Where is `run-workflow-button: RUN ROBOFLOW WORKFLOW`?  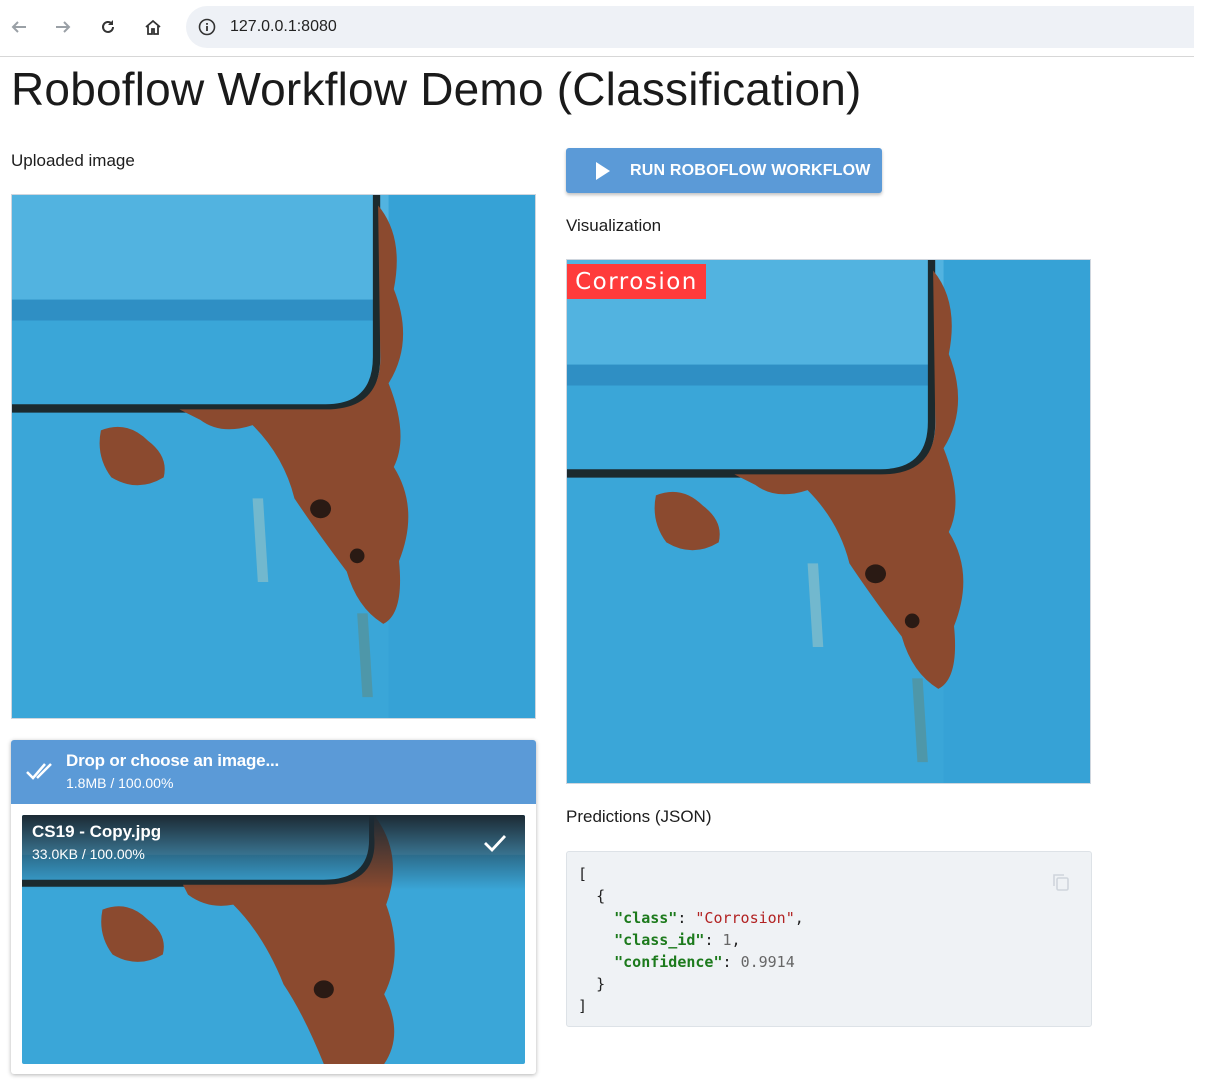 run-workflow-button: RUN ROBOFLOW WORKFLOW is located at coordinates (724, 170).